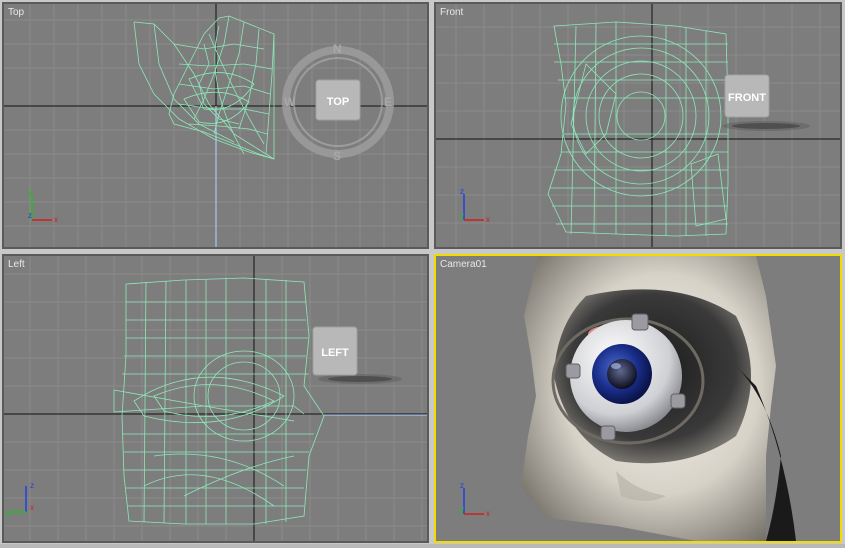 This screenshot has width=845, height=548. I want to click on compass-e: E, so click(388, 102).